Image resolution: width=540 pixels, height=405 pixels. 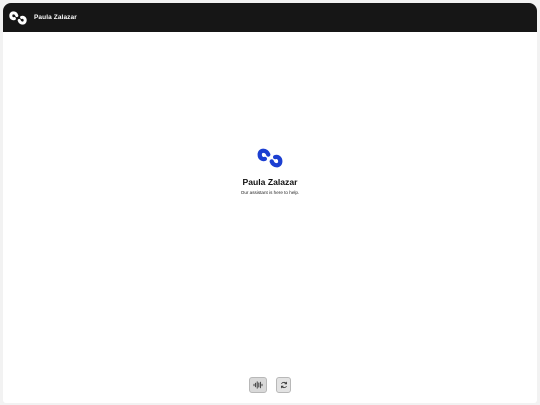 I want to click on assistant-name: Paula Zalazar, so click(x=270, y=182).